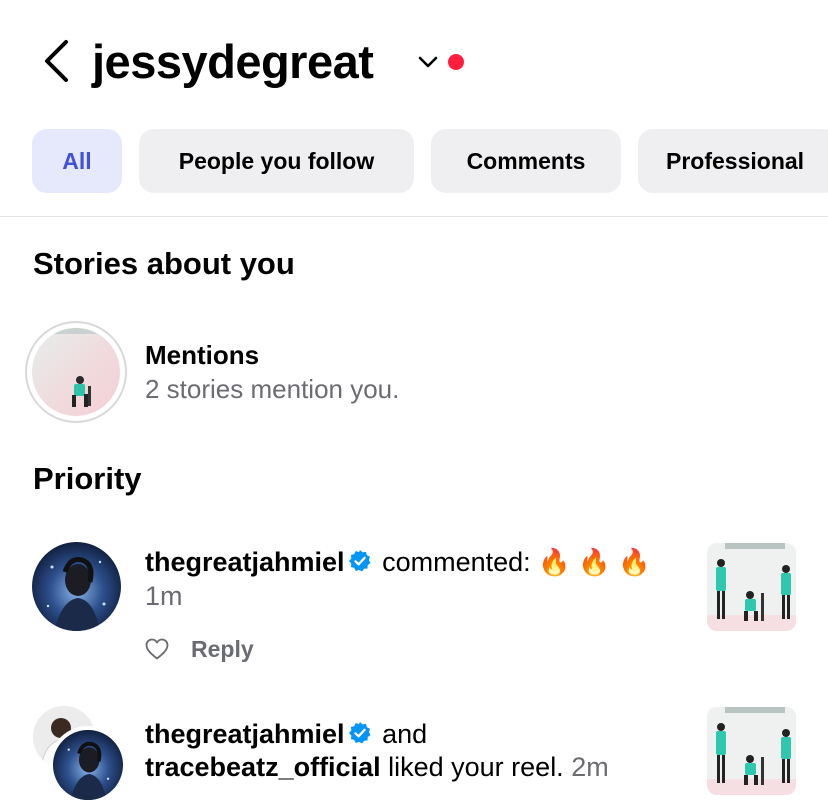 Image resolution: width=828 pixels, height=809 pixels. I want to click on back-arrow-icon, so click(56, 61).